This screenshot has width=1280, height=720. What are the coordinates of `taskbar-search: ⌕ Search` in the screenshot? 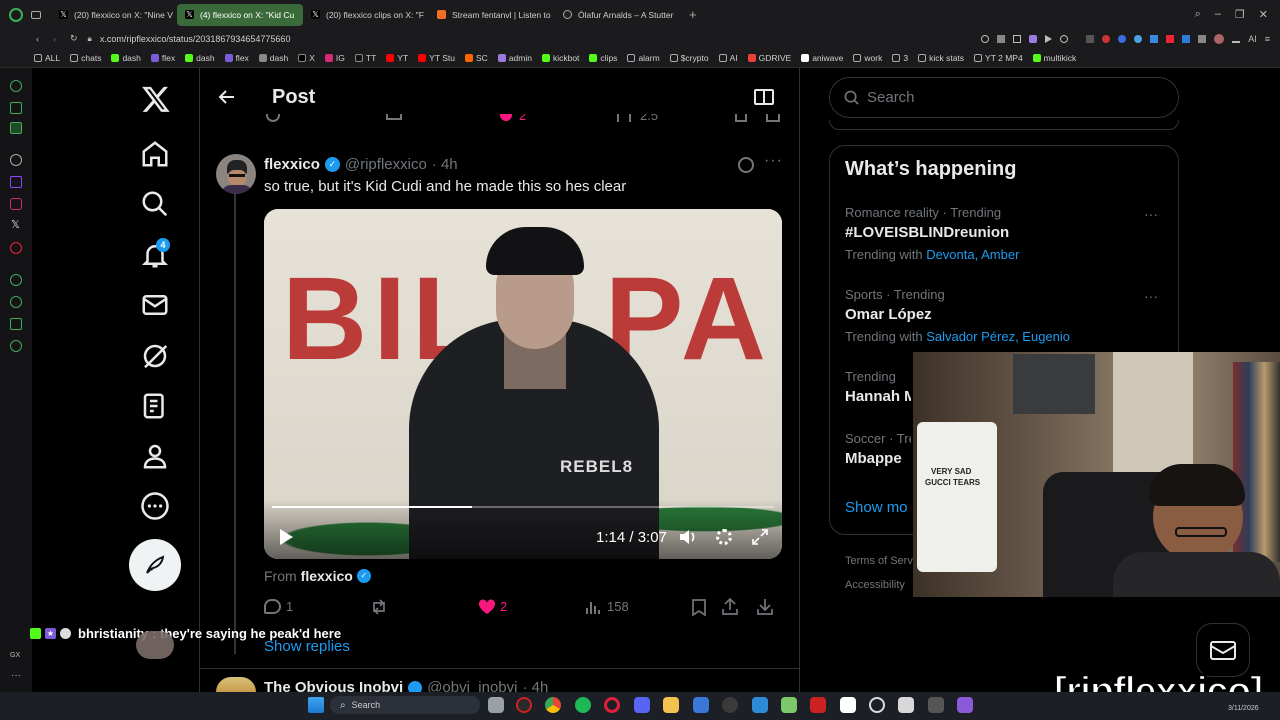 It's located at (405, 705).